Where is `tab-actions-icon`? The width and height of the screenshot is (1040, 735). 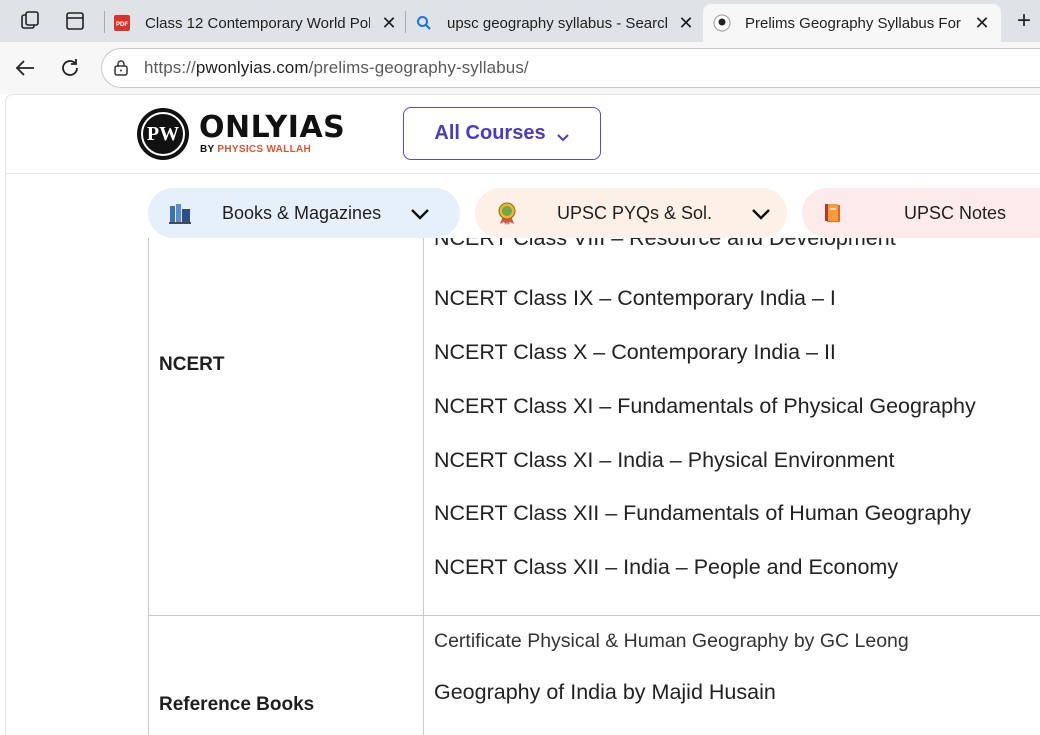 tab-actions-icon is located at coordinates (75, 21).